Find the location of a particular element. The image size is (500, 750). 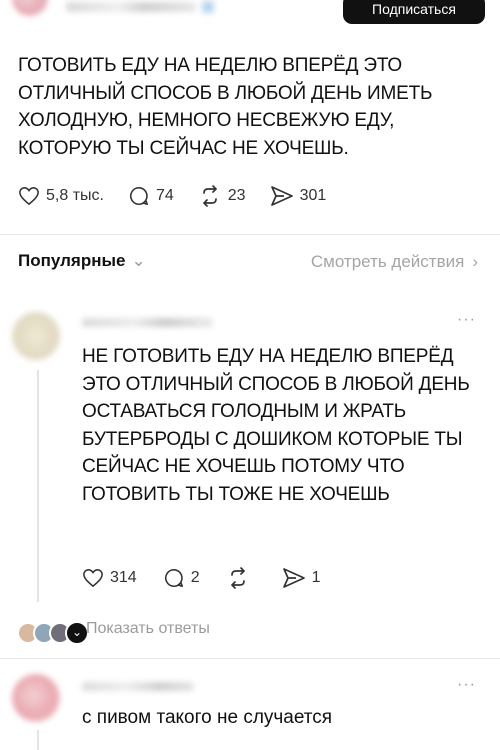

comment-repost-button is located at coordinates (241, 578).